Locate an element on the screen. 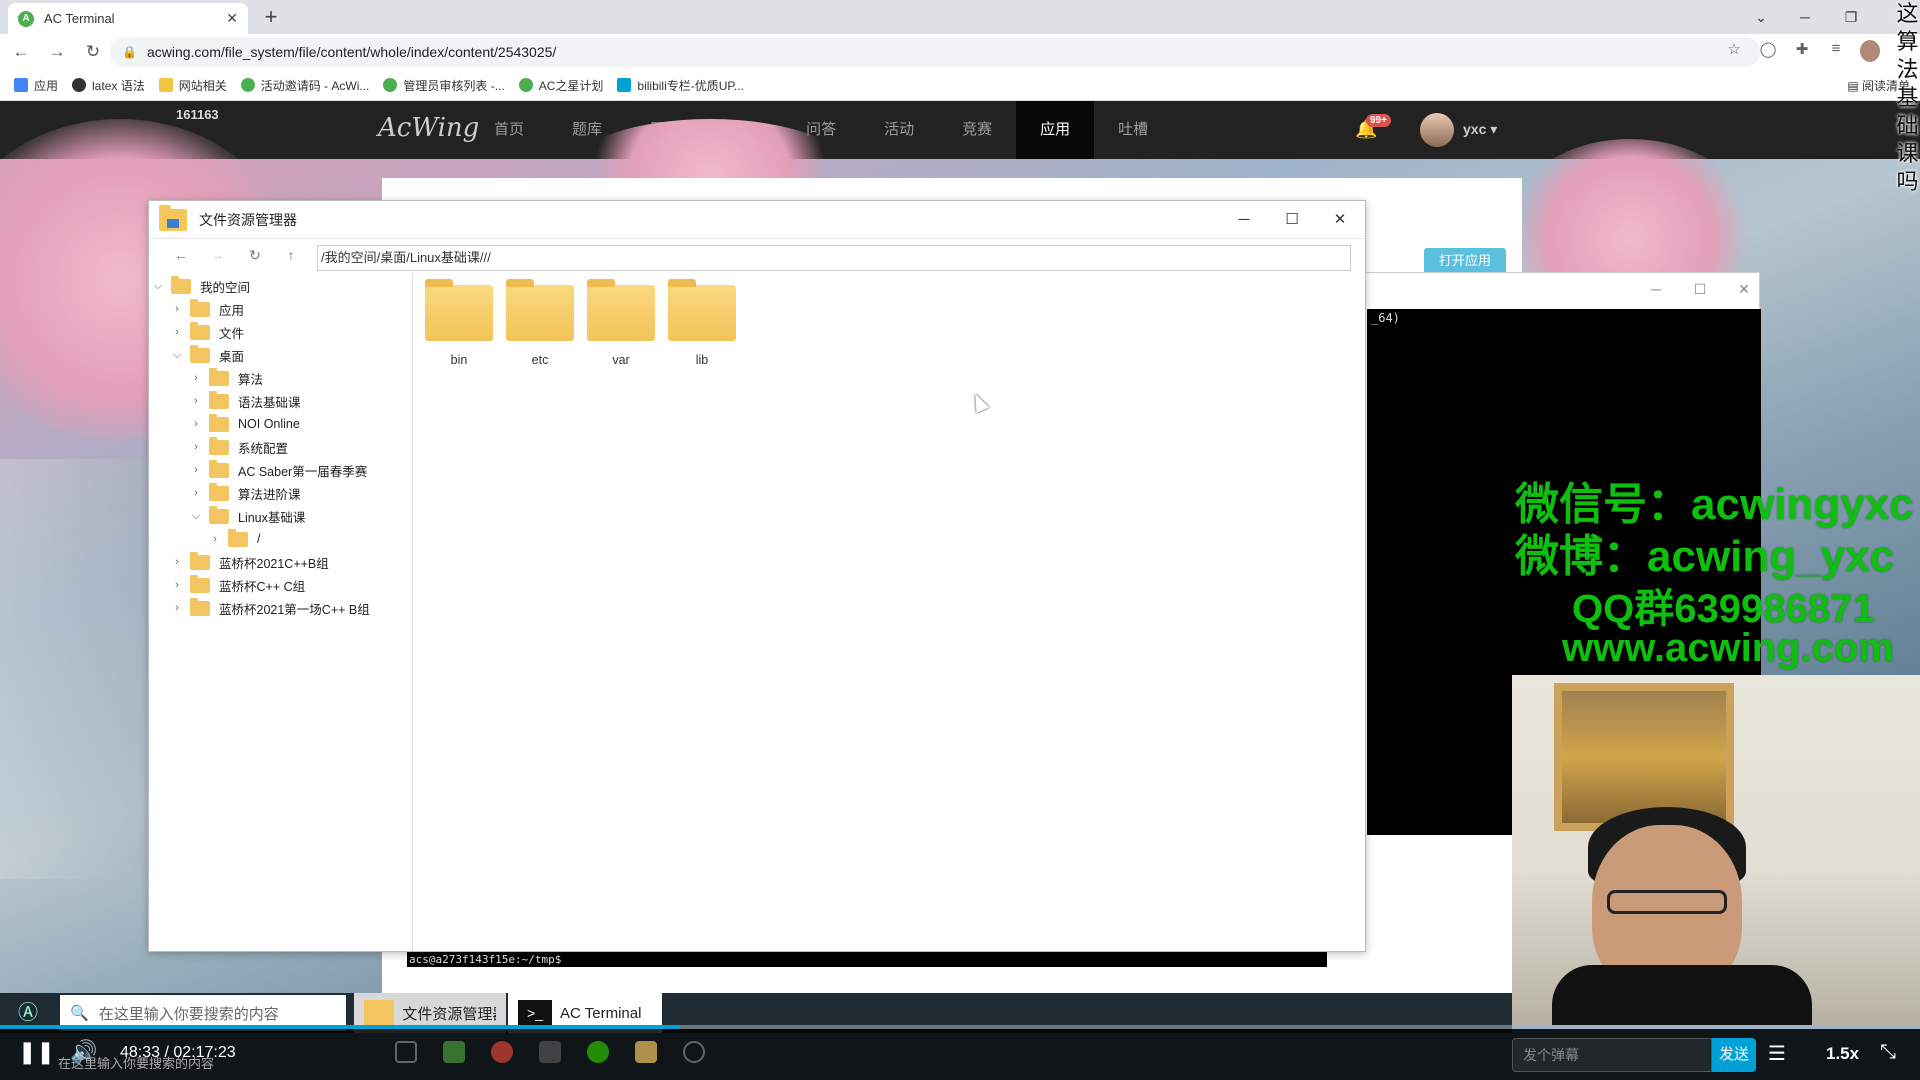  tree-node-lanqiao-2021-first: › 蓝桥杯2021第一场C++ B组 is located at coordinates (270, 608).